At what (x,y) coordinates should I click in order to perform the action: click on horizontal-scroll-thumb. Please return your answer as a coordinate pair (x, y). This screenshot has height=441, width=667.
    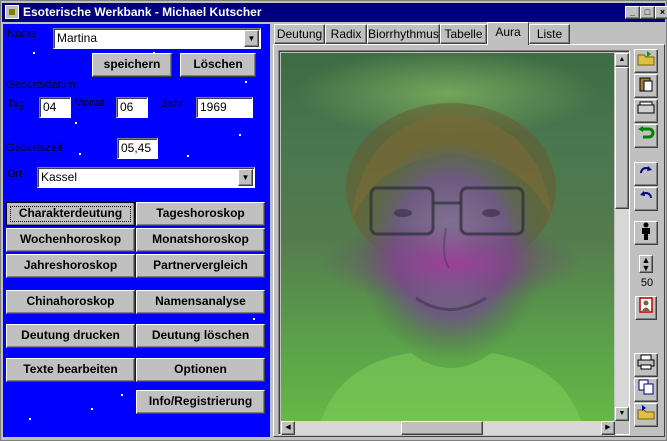
    Looking at the image, I should click on (442, 428).